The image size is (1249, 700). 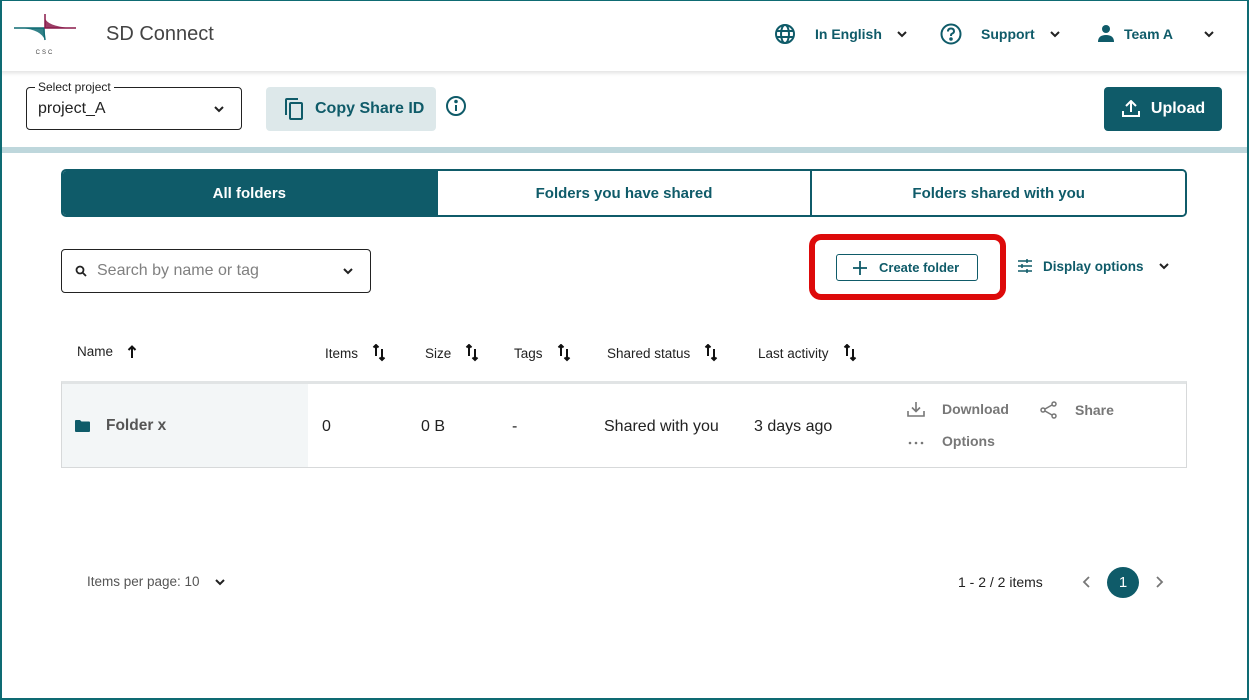 What do you see at coordinates (45, 53) in the screenshot?
I see `logo-text: CSC` at bounding box center [45, 53].